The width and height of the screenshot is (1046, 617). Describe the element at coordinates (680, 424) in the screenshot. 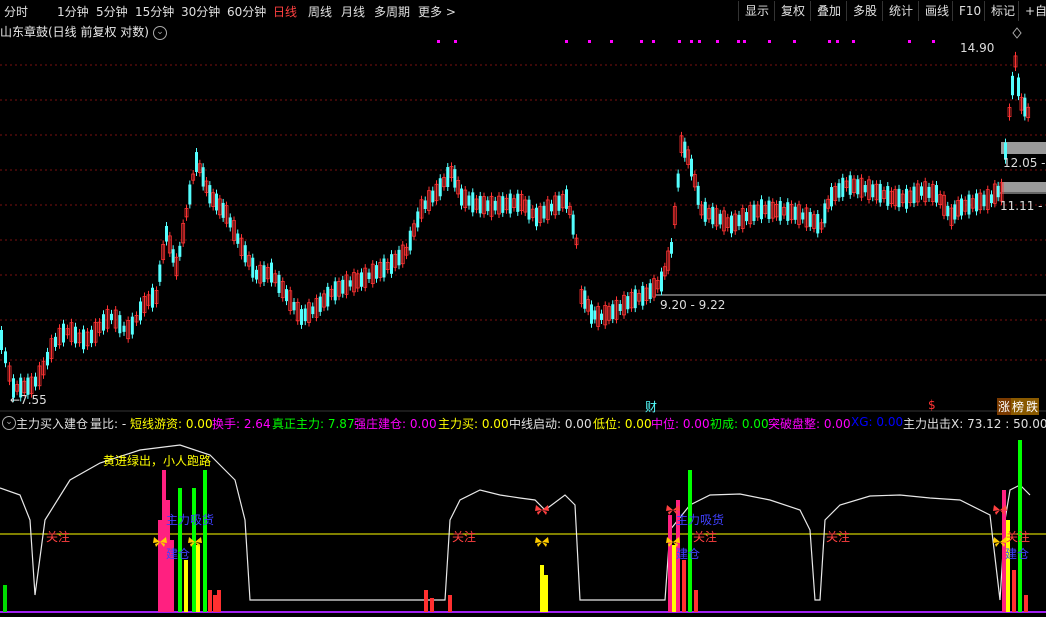

I see `indicator-value-8: 中位: 0.00` at that location.